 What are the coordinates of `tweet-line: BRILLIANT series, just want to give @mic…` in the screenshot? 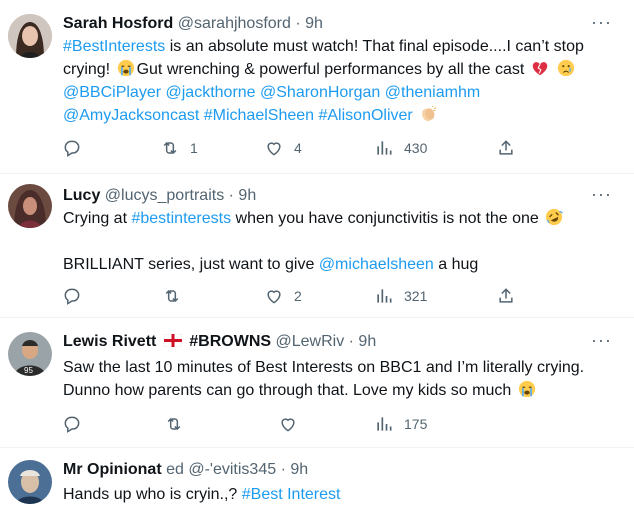 It's located at (343, 264).